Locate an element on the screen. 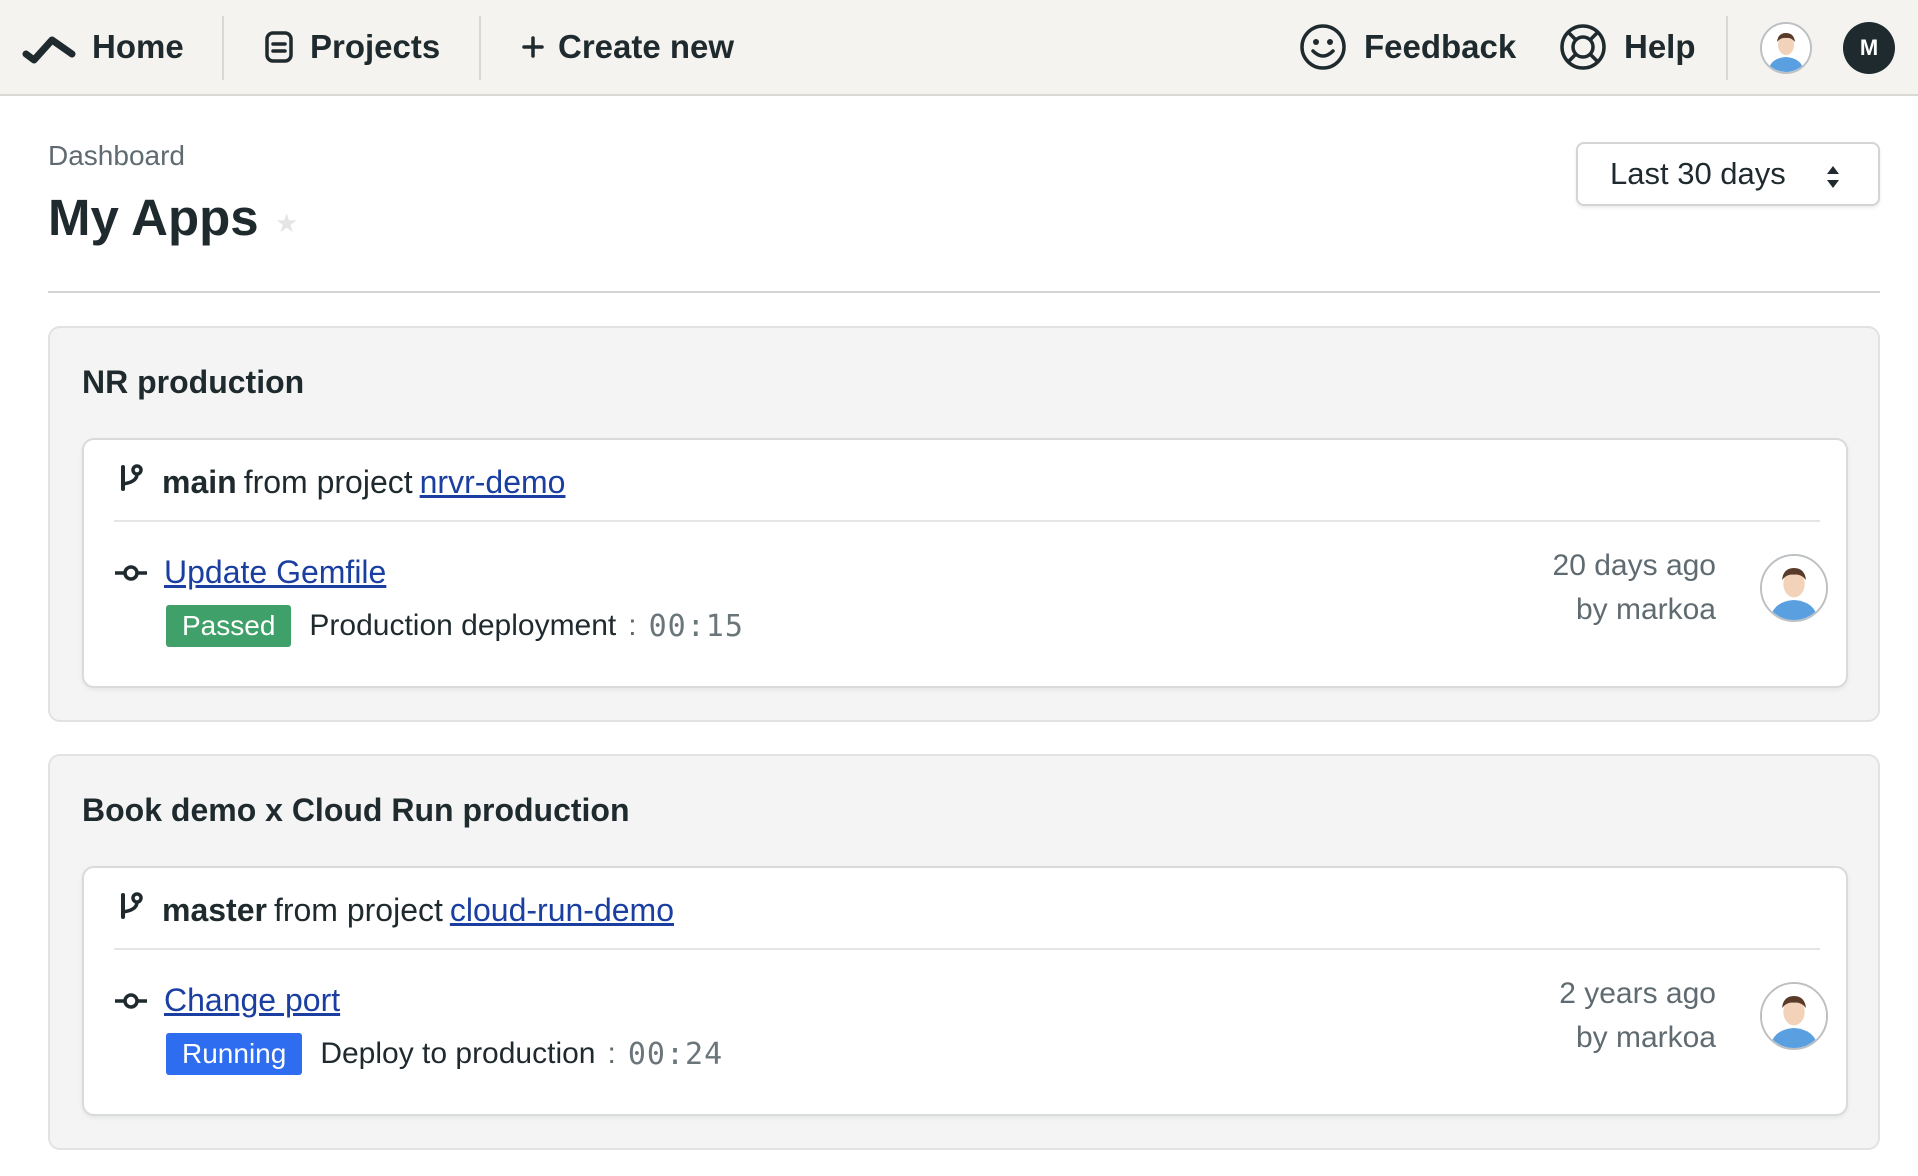 This screenshot has width=1918, height=1176. plus-icon is located at coordinates (533, 47).